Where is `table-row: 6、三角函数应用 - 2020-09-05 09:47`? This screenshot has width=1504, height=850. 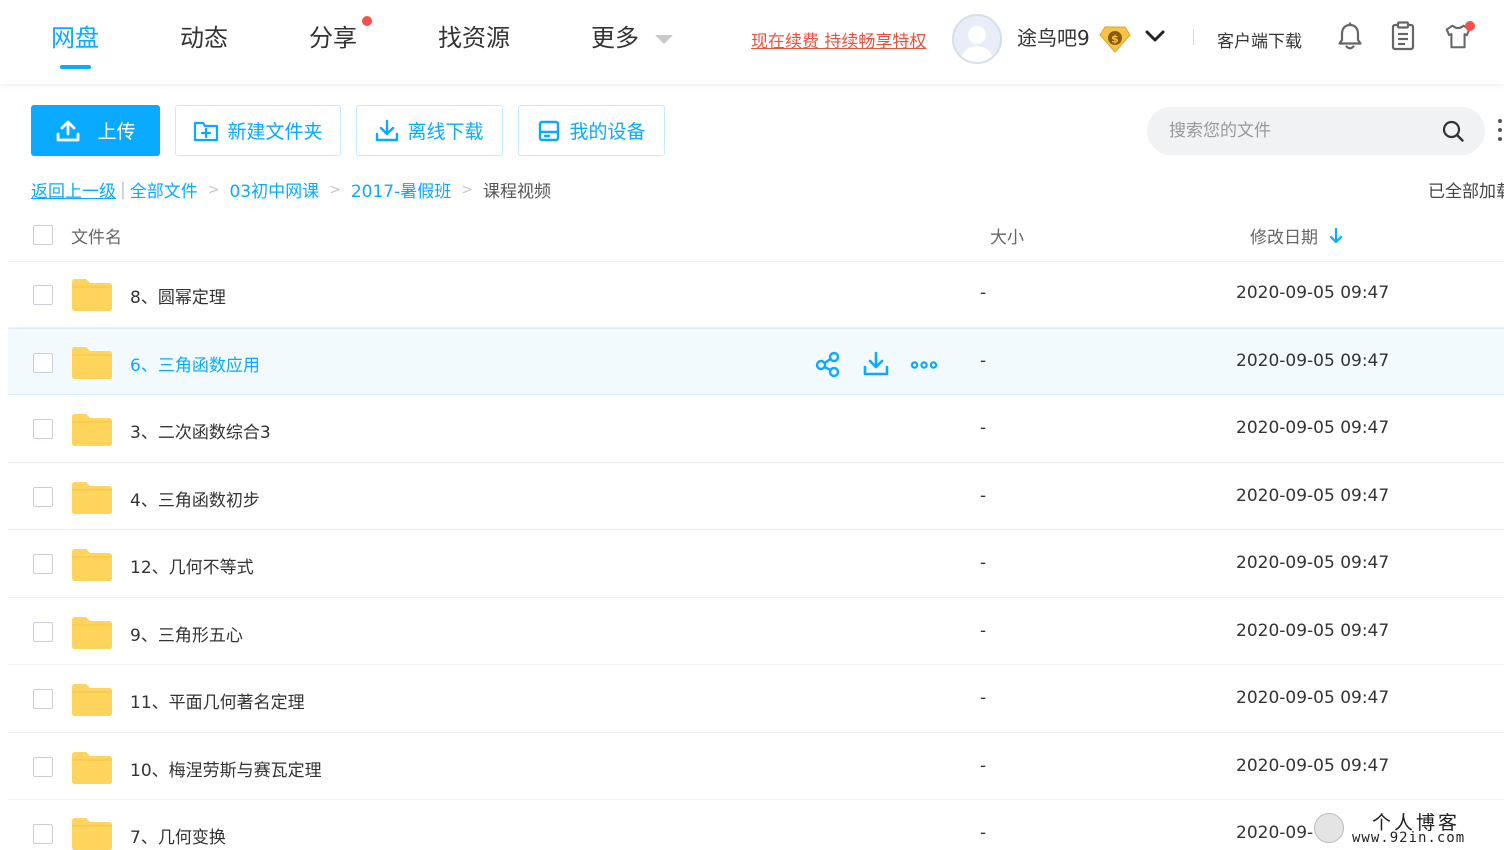 table-row: 6、三角函数应用 - 2020-09-05 09:47 is located at coordinates (756, 361).